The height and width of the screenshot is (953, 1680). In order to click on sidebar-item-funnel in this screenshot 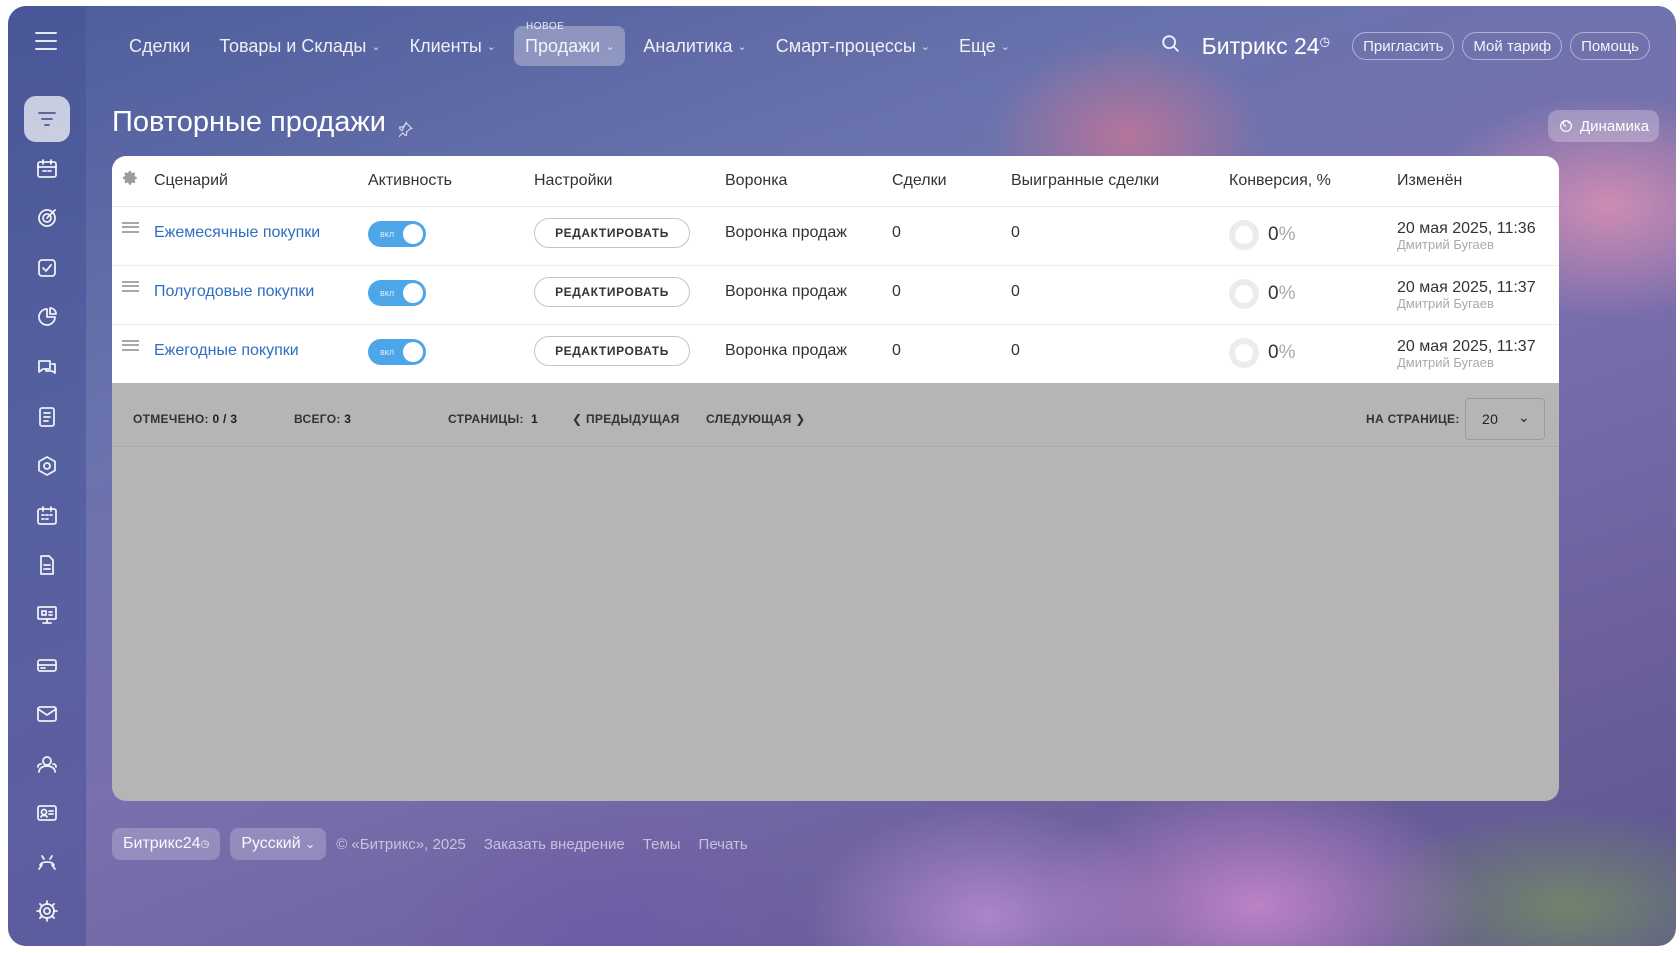, I will do `click(47, 119)`.